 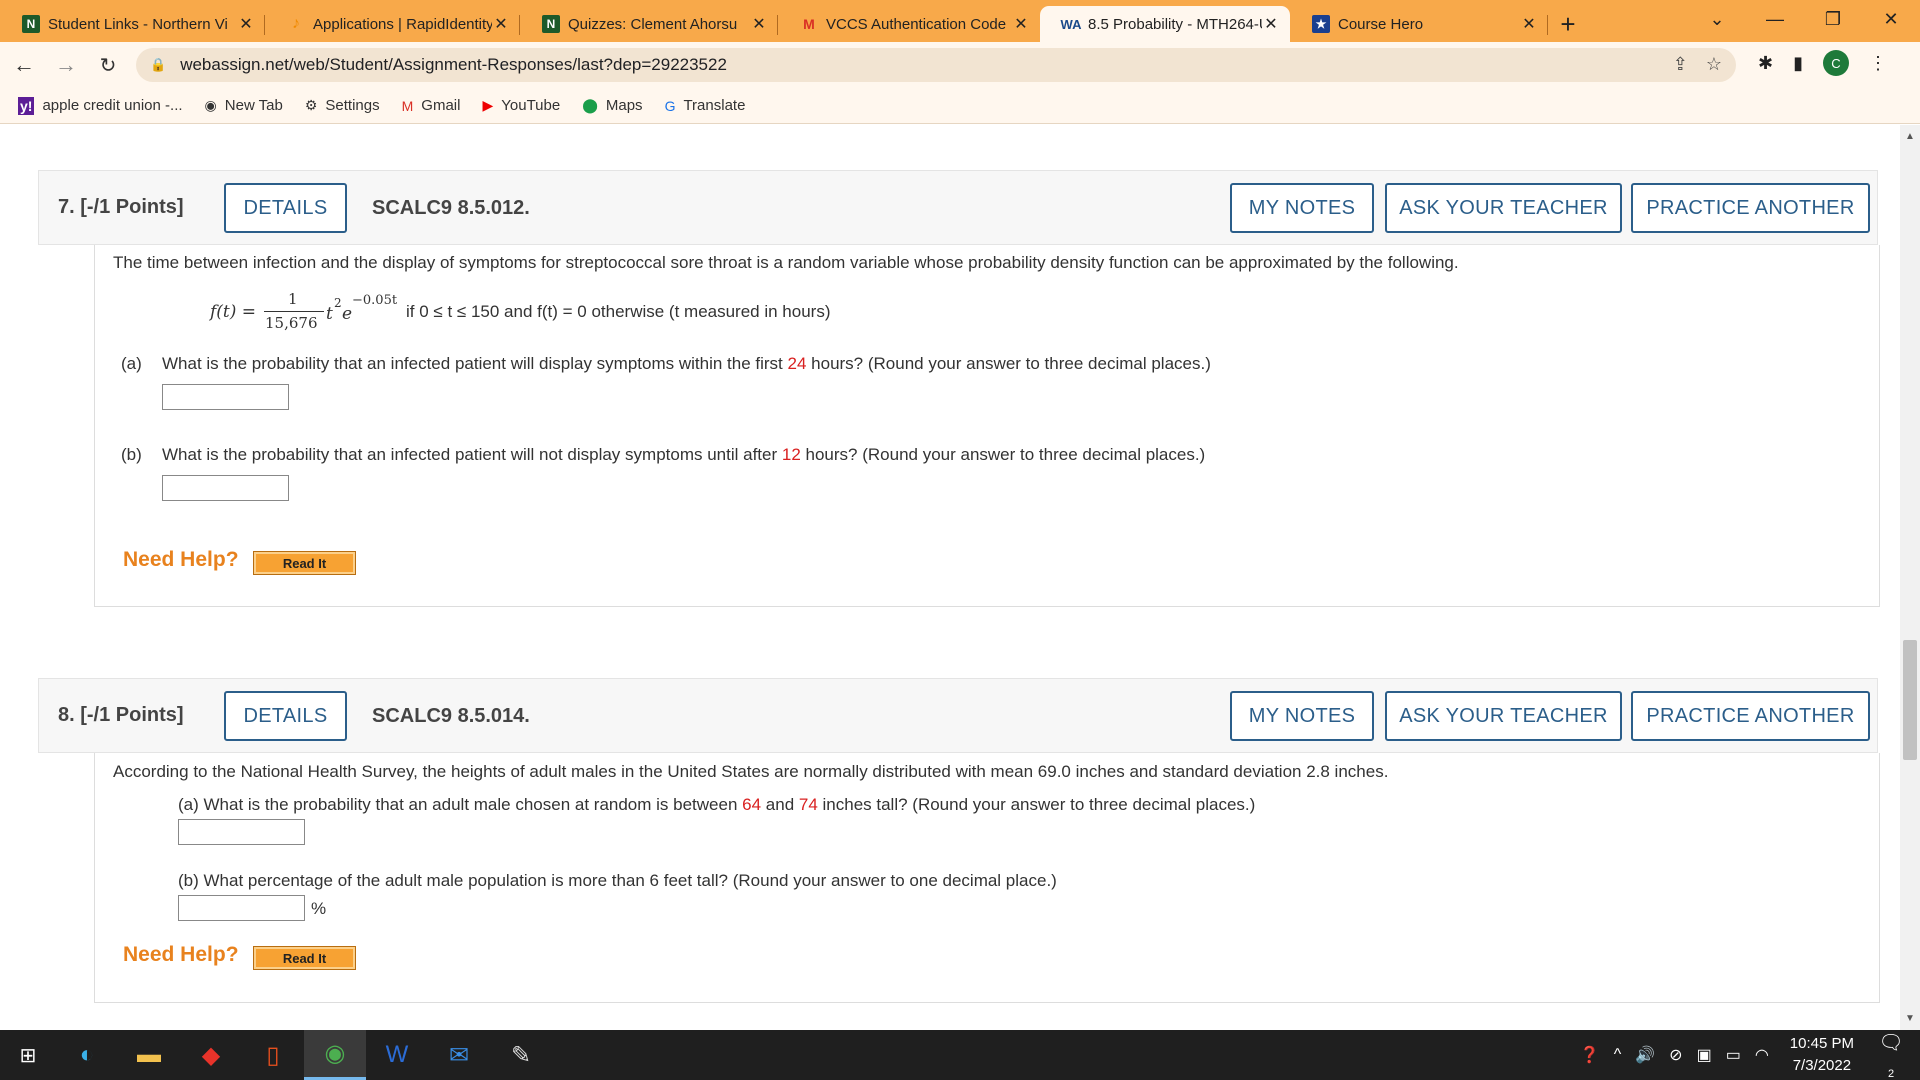 I want to click on battery-icon: ▭, so click(x=1733, y=1055).